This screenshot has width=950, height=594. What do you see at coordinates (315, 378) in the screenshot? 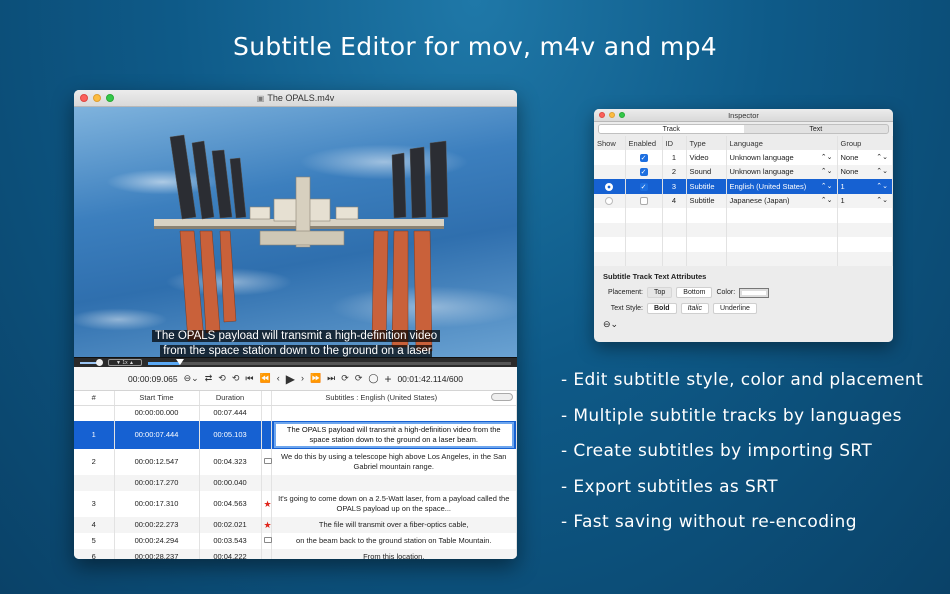
I see `fast-forward-icon: ⏩` at bounding box center [315, 378].